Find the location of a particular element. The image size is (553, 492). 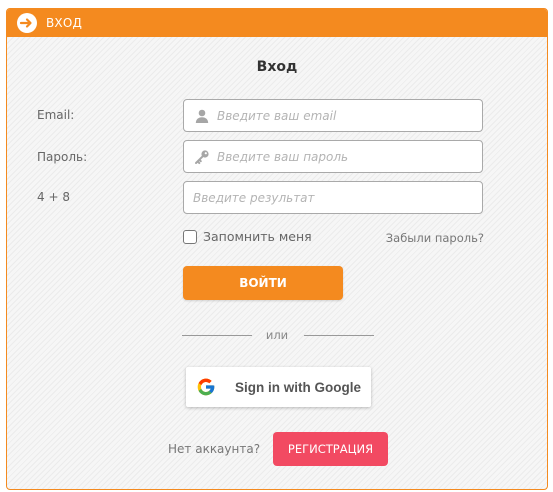

panel-title: ВХОД is located at coordinates (64, 23).